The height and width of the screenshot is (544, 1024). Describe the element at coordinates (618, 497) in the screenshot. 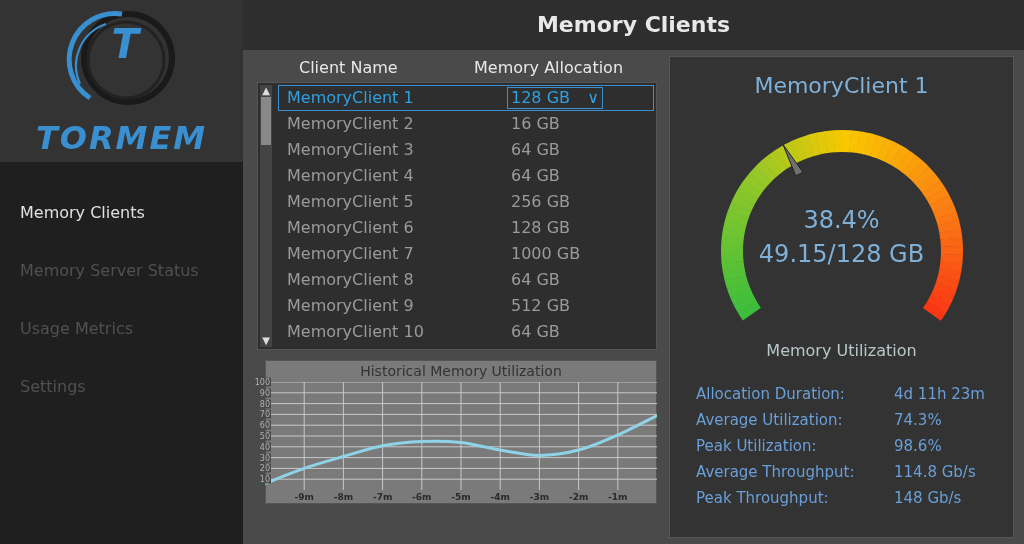

I see `x-tick-label: -1m` at that location.